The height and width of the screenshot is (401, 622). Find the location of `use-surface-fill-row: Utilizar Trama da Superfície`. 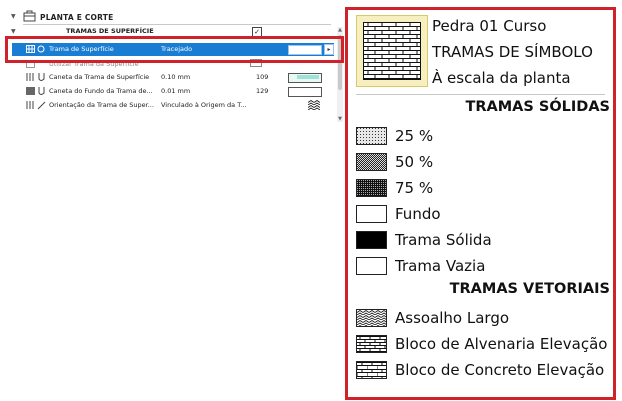

use-surface-fill-row: Utilizar Trama da Superfície is located at coordinates (173, 64).